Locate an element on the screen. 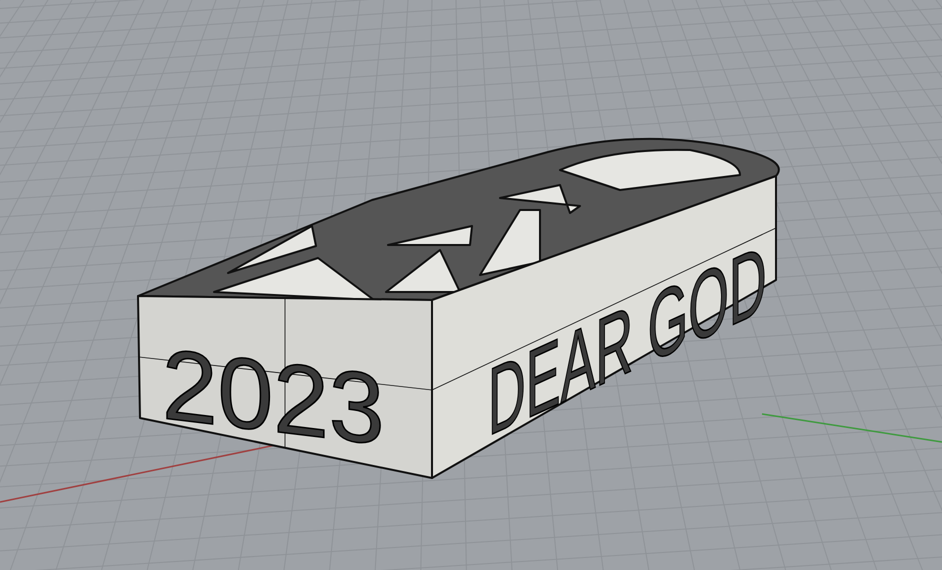 This screenshot has height=570, width=942. engraved-text: 2023 is located at coordinates (273, 397).